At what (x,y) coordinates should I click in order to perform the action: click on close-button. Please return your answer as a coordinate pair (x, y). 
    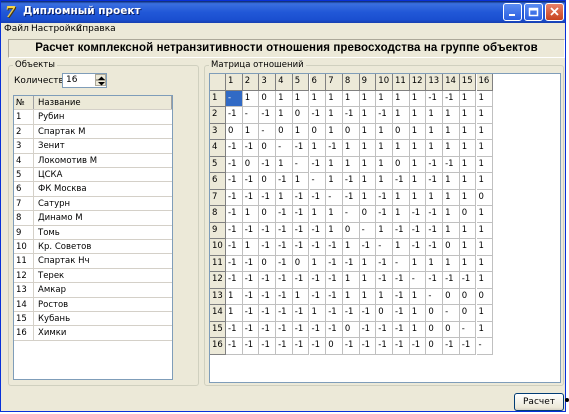
    Looking at the image, I should click on (554, 12).